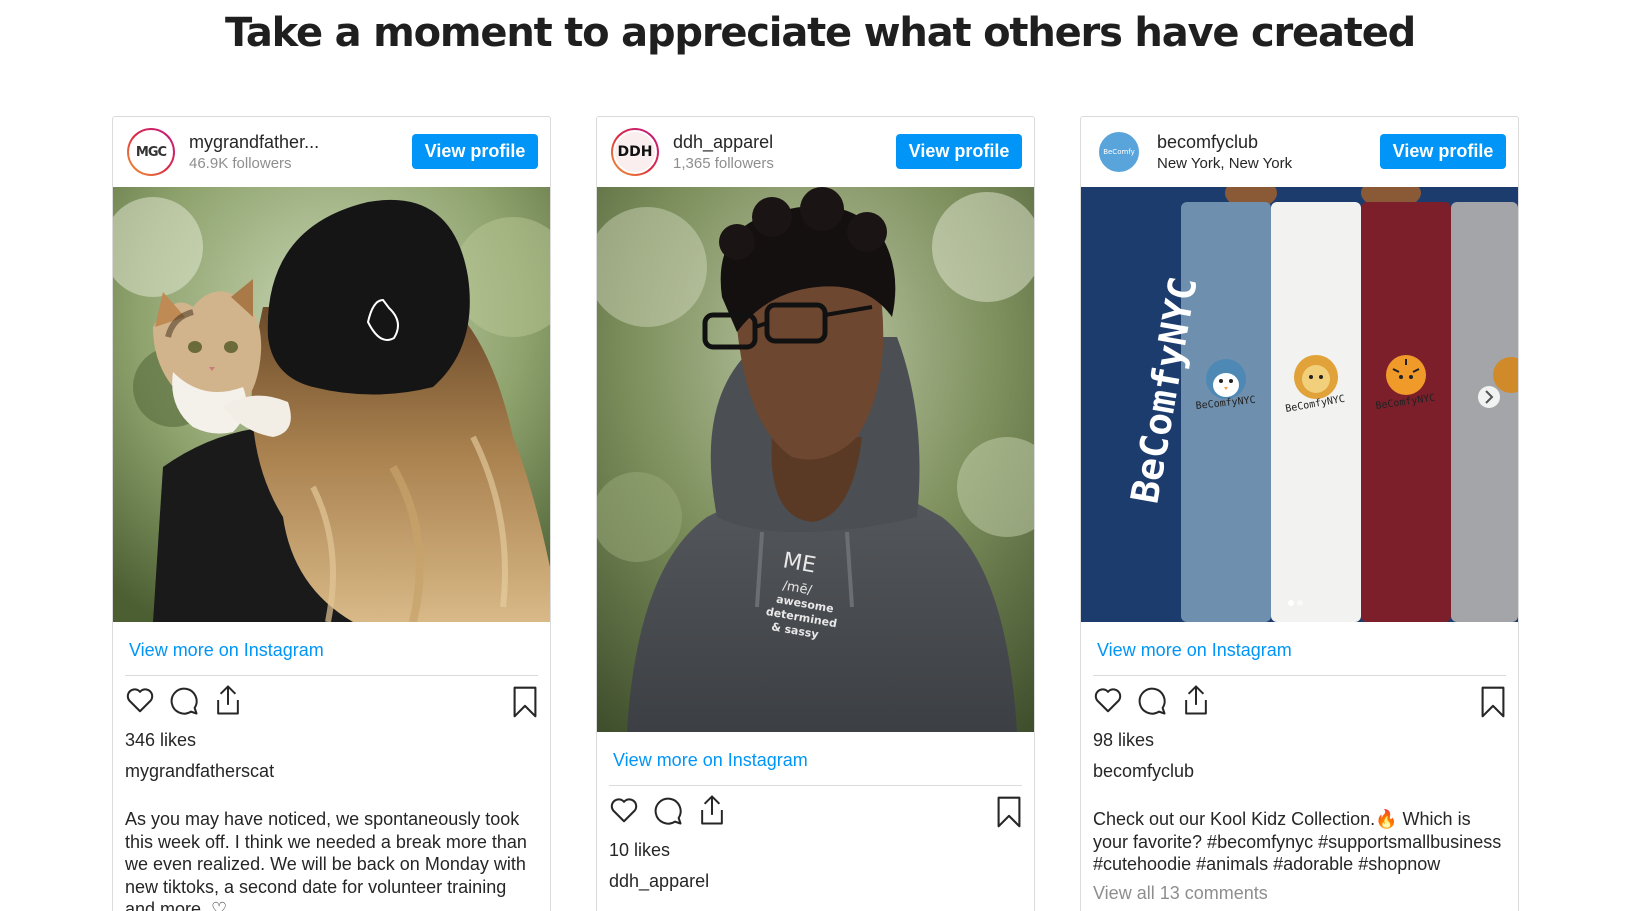 This screenshot has width=1640, height=911. I want to click on avatar: MGC, so click(151, 152).